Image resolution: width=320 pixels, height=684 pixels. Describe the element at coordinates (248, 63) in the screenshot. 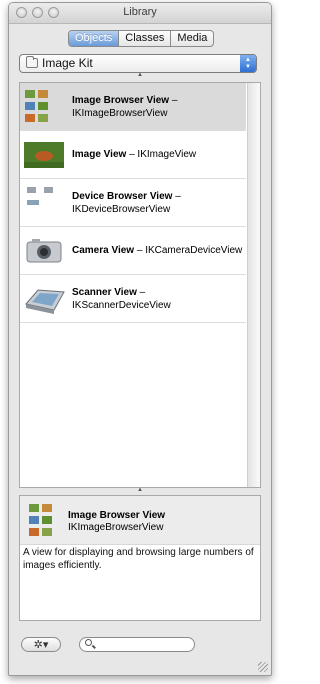

I see `popup-arrows-icon: ▲ ▼` at that location.